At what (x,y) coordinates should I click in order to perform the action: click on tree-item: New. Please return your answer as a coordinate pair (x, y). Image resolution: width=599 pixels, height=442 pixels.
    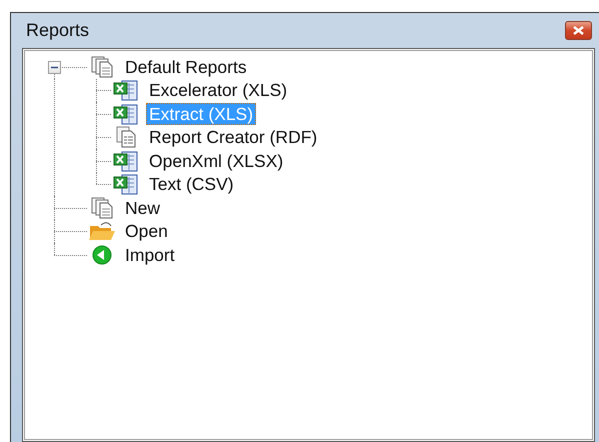
    Looking at the image, I should click on (143, 207).